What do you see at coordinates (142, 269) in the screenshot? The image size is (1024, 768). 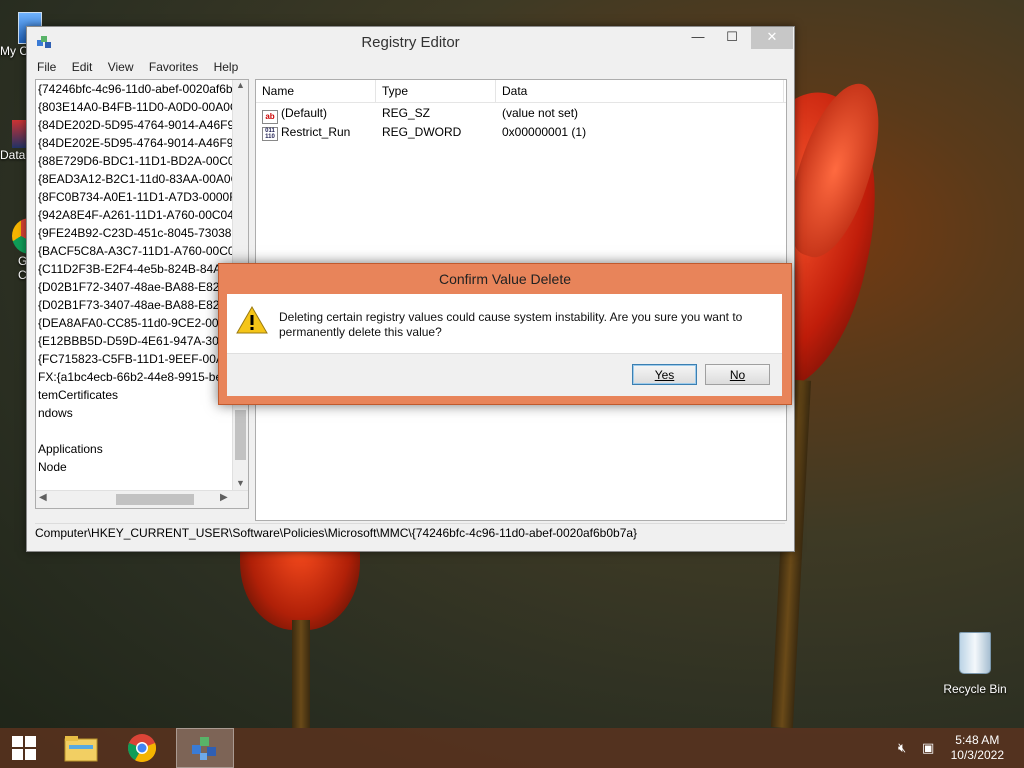 I see `tree-item: {C11D2F3B-E2F4-4e5b-824B-84A87` at bounding box center [142, 269].